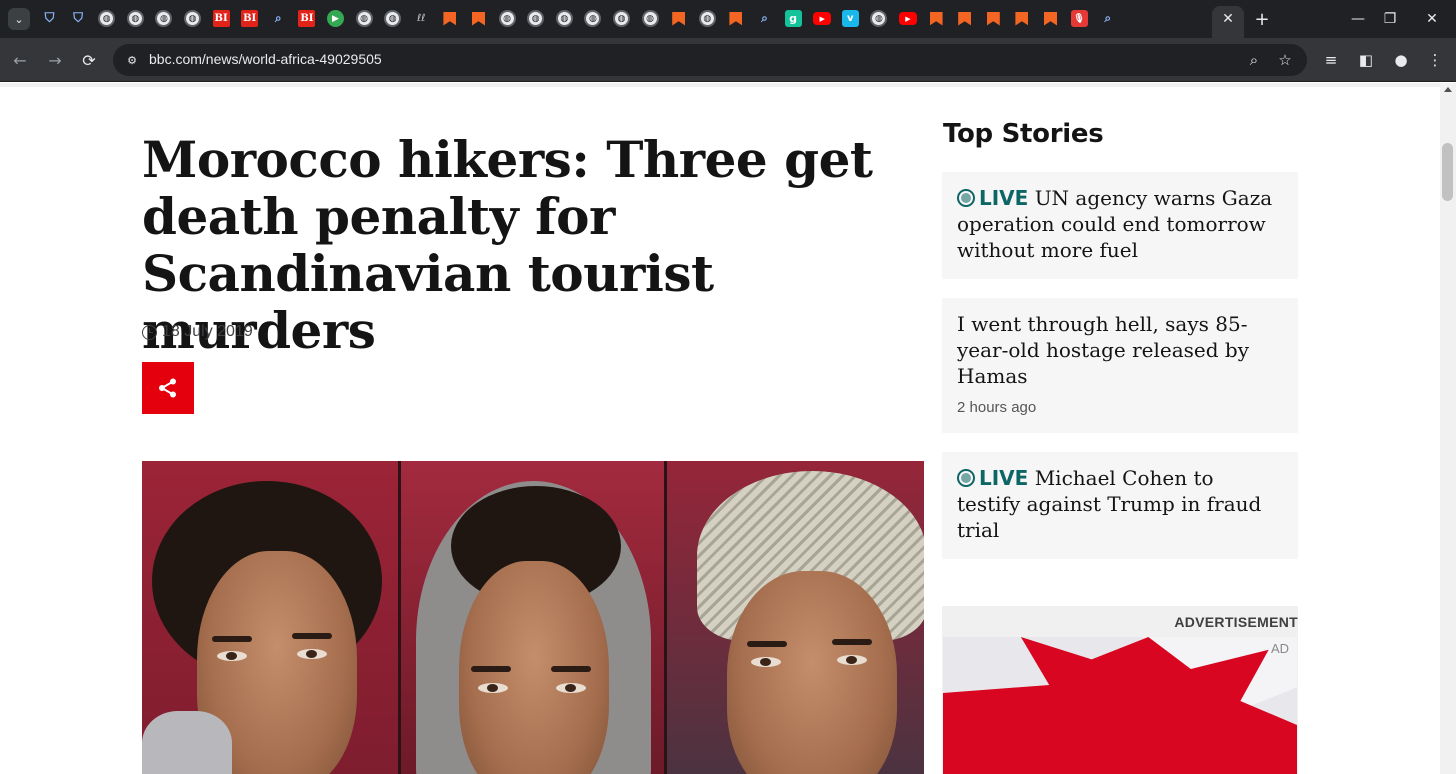 This screenshot has height=774, width=1456. I want to click on v-favicon-icon: v, so click(850, 18).